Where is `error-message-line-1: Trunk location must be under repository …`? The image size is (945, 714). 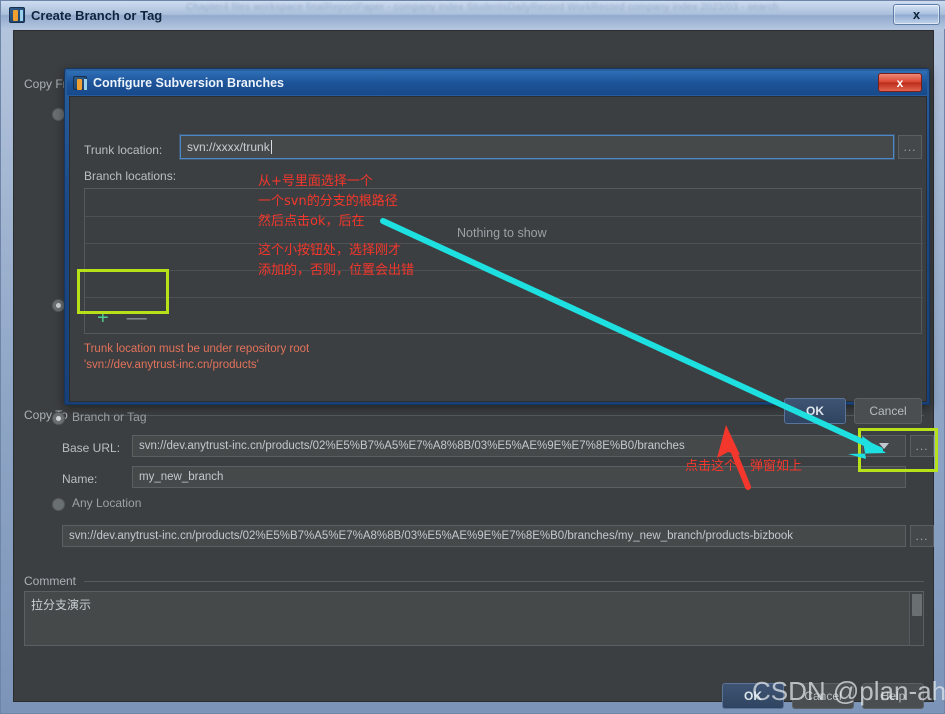 error-message-line-1: Trunk location must be under repository … is located at coordinates (197, 349).